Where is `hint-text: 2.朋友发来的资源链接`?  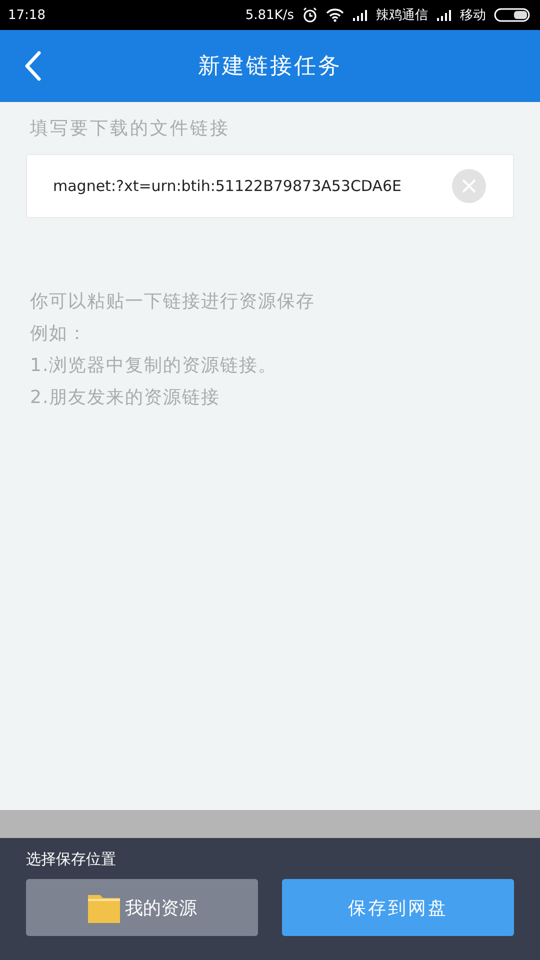
hint-text: 2.朋友发来的资源链接 is located at coordinates (126, 398).